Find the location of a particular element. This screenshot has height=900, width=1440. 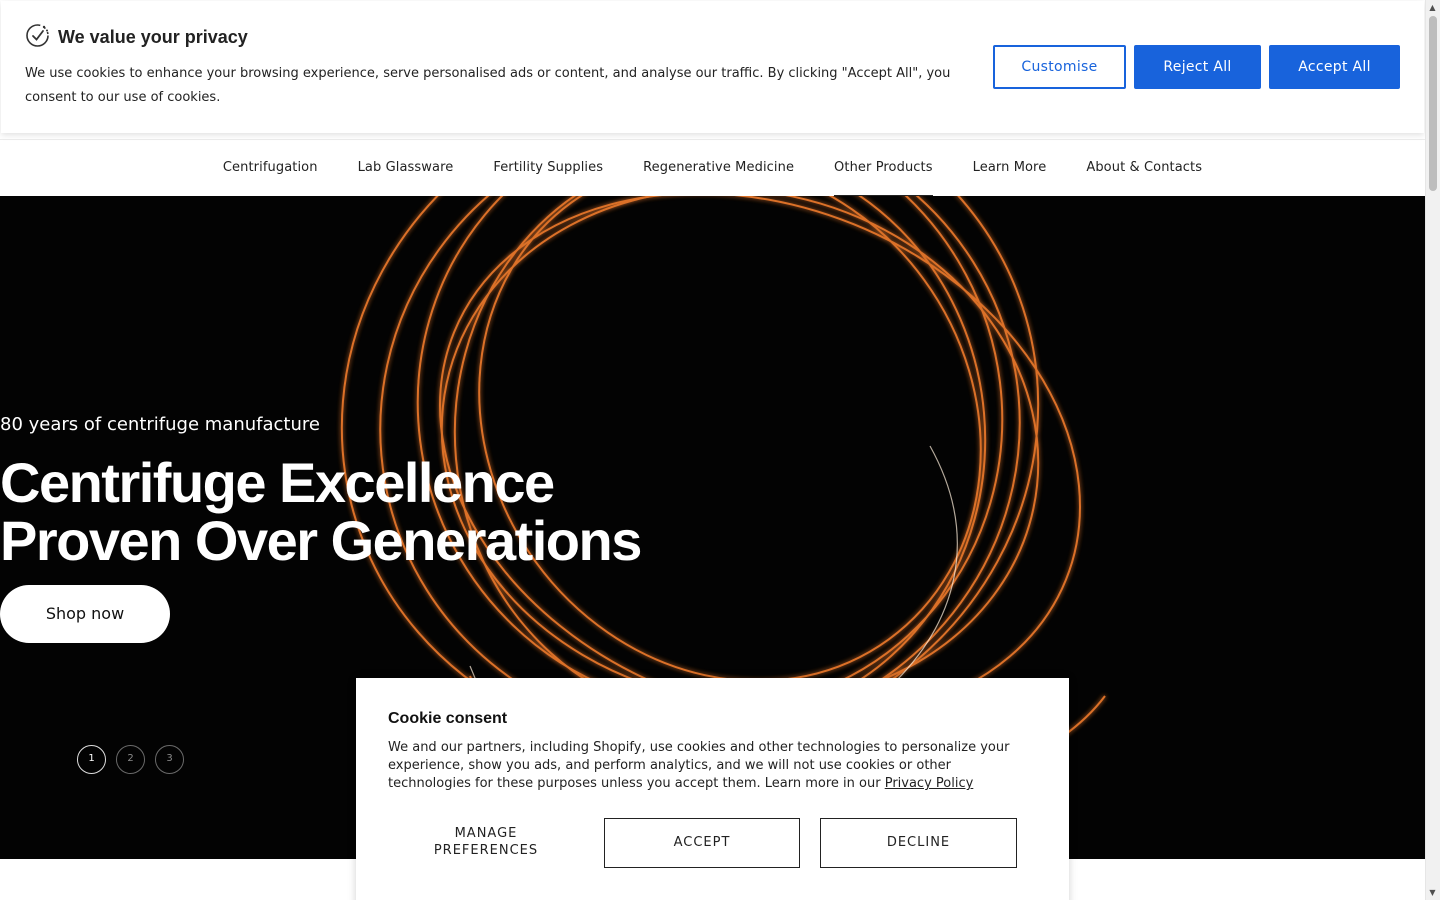

vertical-scrollbar: ▲ ▼ is located at coordinates (1432, 450).